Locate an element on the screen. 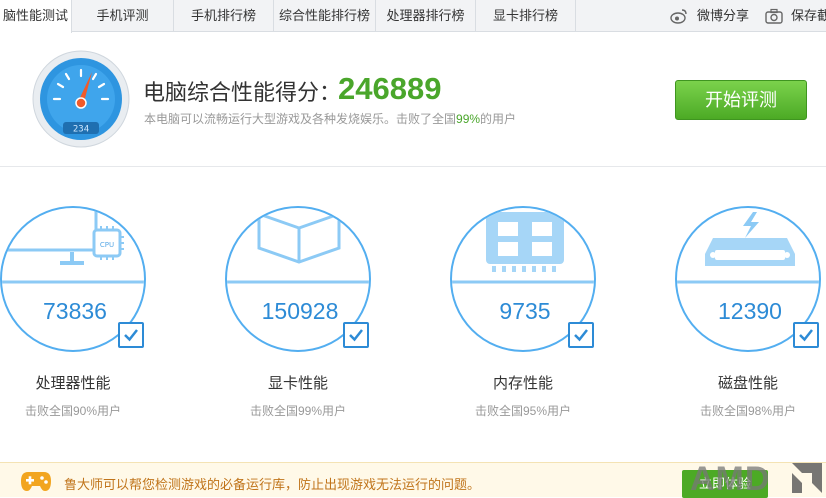 This screenshot has height=498, width=826. svg-text: CPU is located at coordinates (107, 245).